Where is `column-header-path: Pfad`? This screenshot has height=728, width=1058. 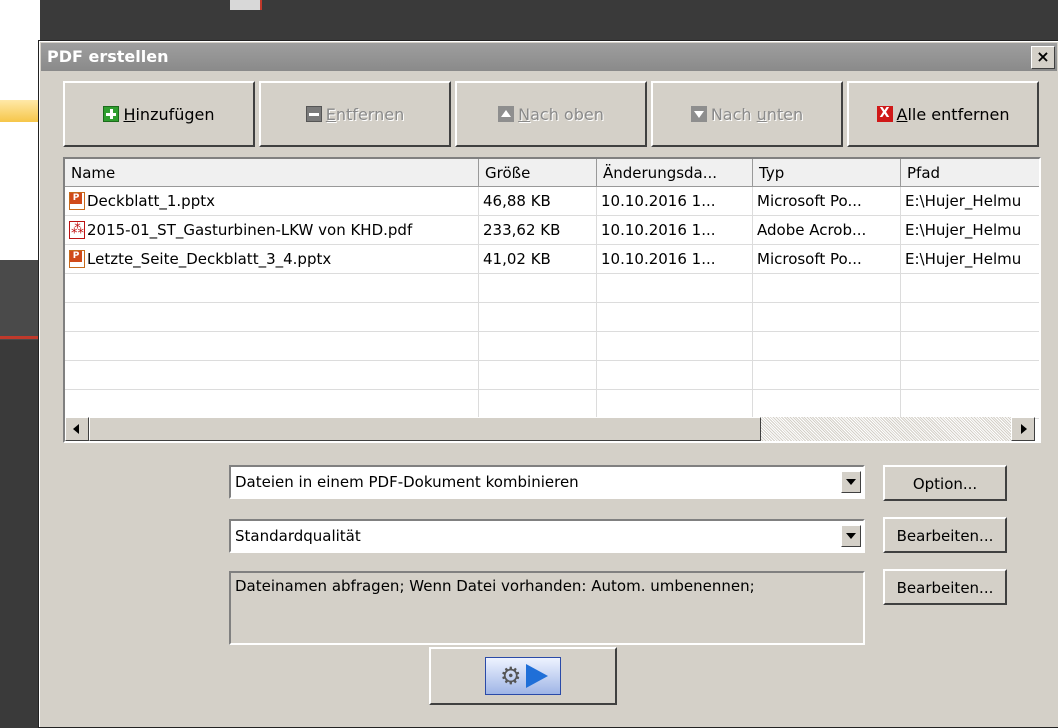 column-header-path: Pfad is located at coordinates (970, 173).